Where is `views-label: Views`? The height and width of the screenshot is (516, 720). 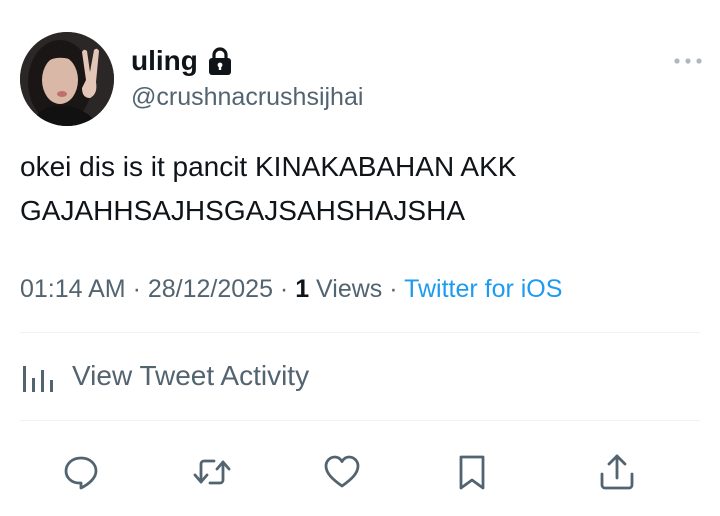 views-label: Views is located at coordinates (346, 289).